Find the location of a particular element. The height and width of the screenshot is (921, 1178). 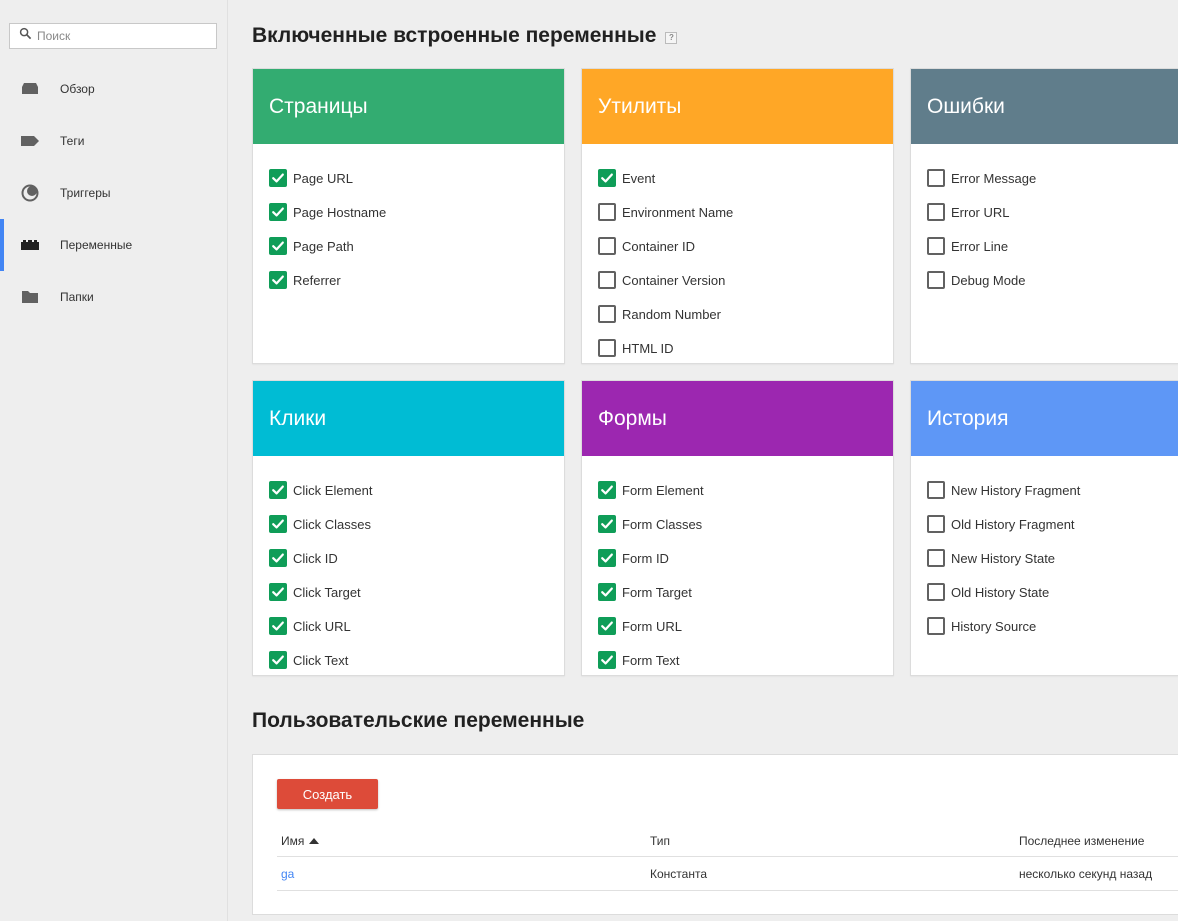

search-icon is located at coordinates (25, 36).